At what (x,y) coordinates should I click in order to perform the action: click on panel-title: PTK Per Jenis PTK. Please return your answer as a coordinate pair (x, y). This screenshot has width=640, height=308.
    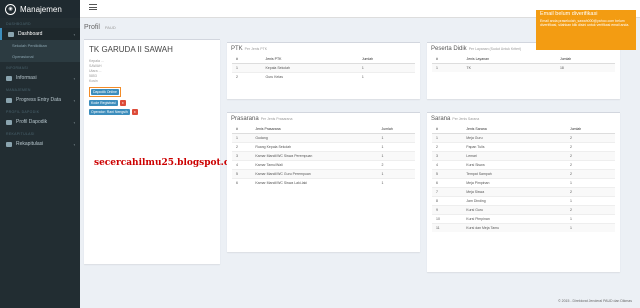
    Looking at the image, I should click on (323, 49).